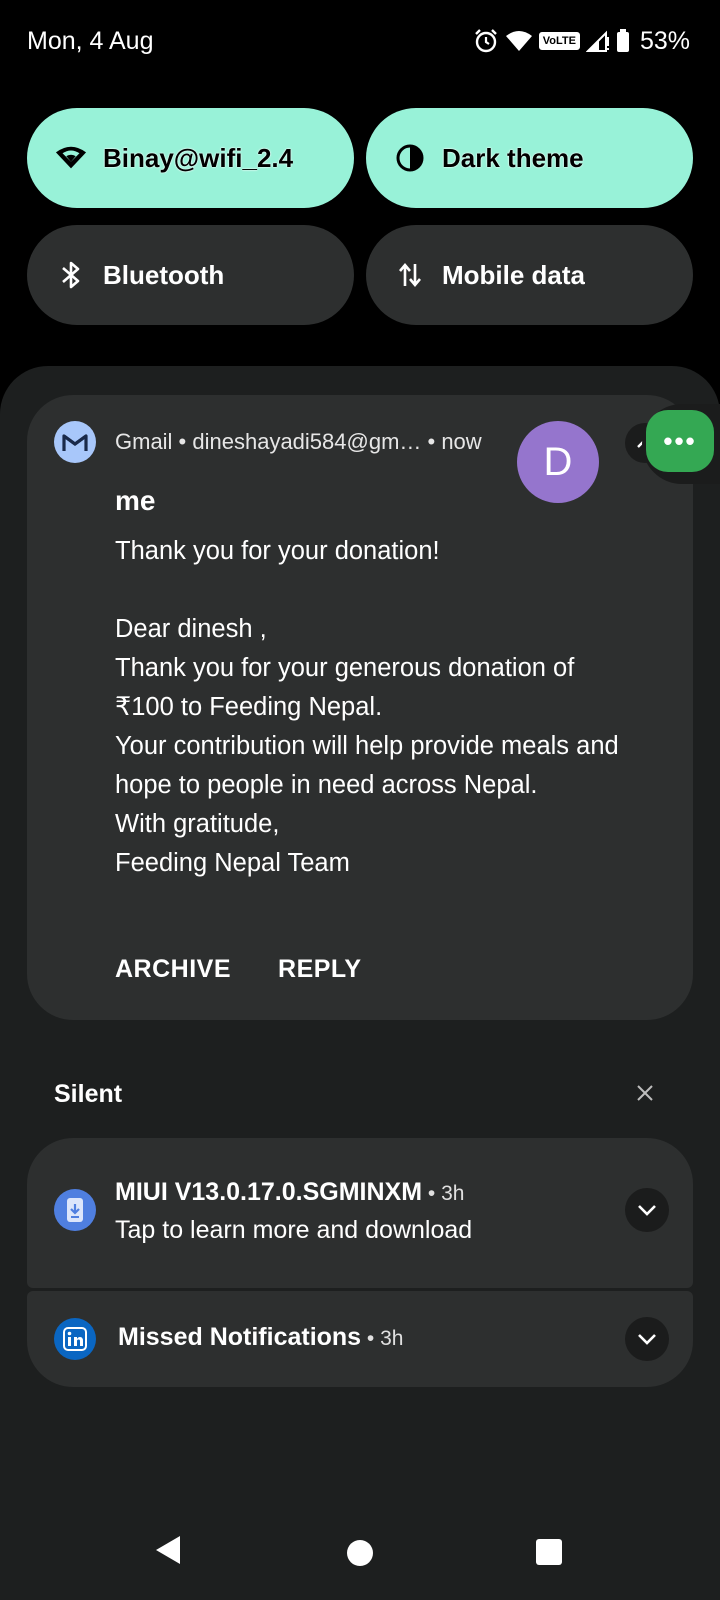 The height and width of the screenshot is (1600, 720). I want to click on silent-section-label: Silent, so click(88, 1094).